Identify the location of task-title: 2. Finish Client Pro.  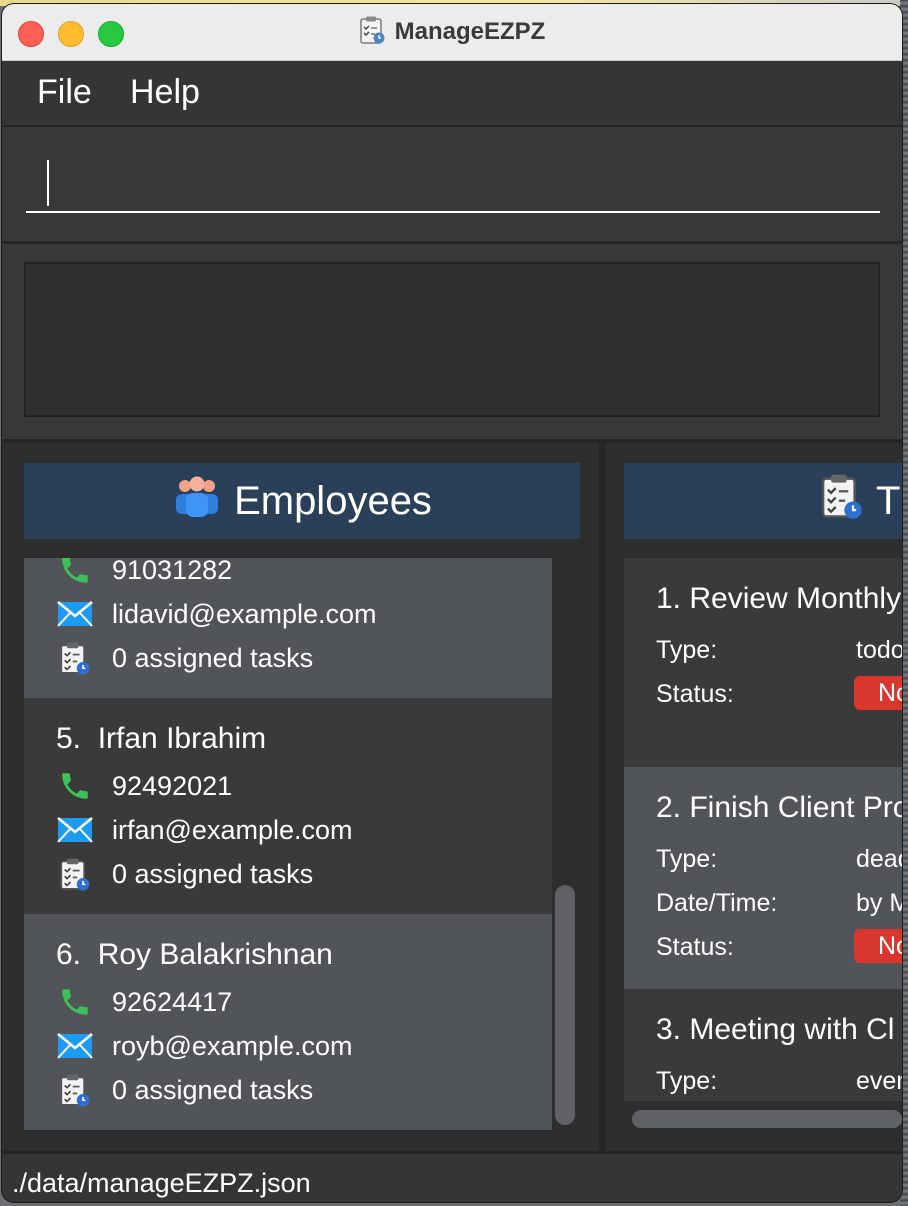
(779, 807).